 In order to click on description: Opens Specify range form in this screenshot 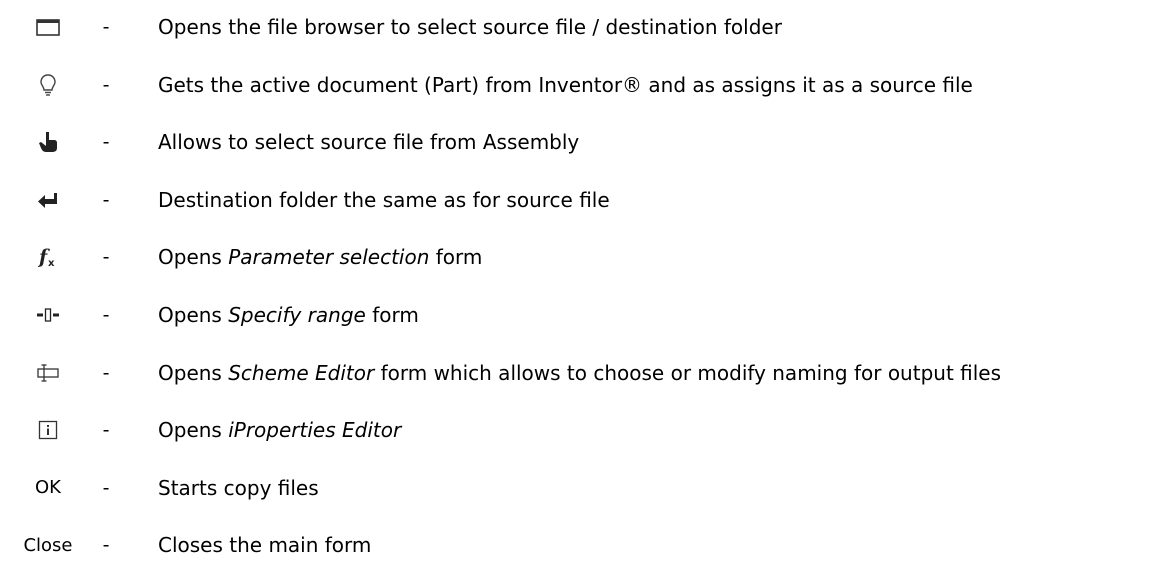, I will do `click(288, 314)`.